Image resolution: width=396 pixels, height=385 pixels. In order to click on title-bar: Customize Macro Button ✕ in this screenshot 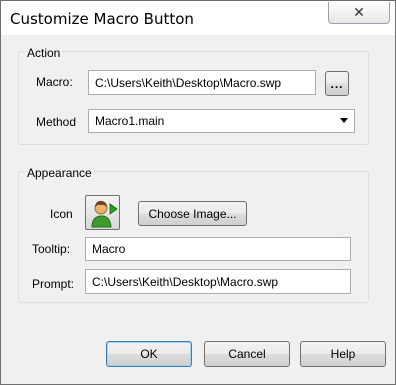, I will do `click(198, 18)`.